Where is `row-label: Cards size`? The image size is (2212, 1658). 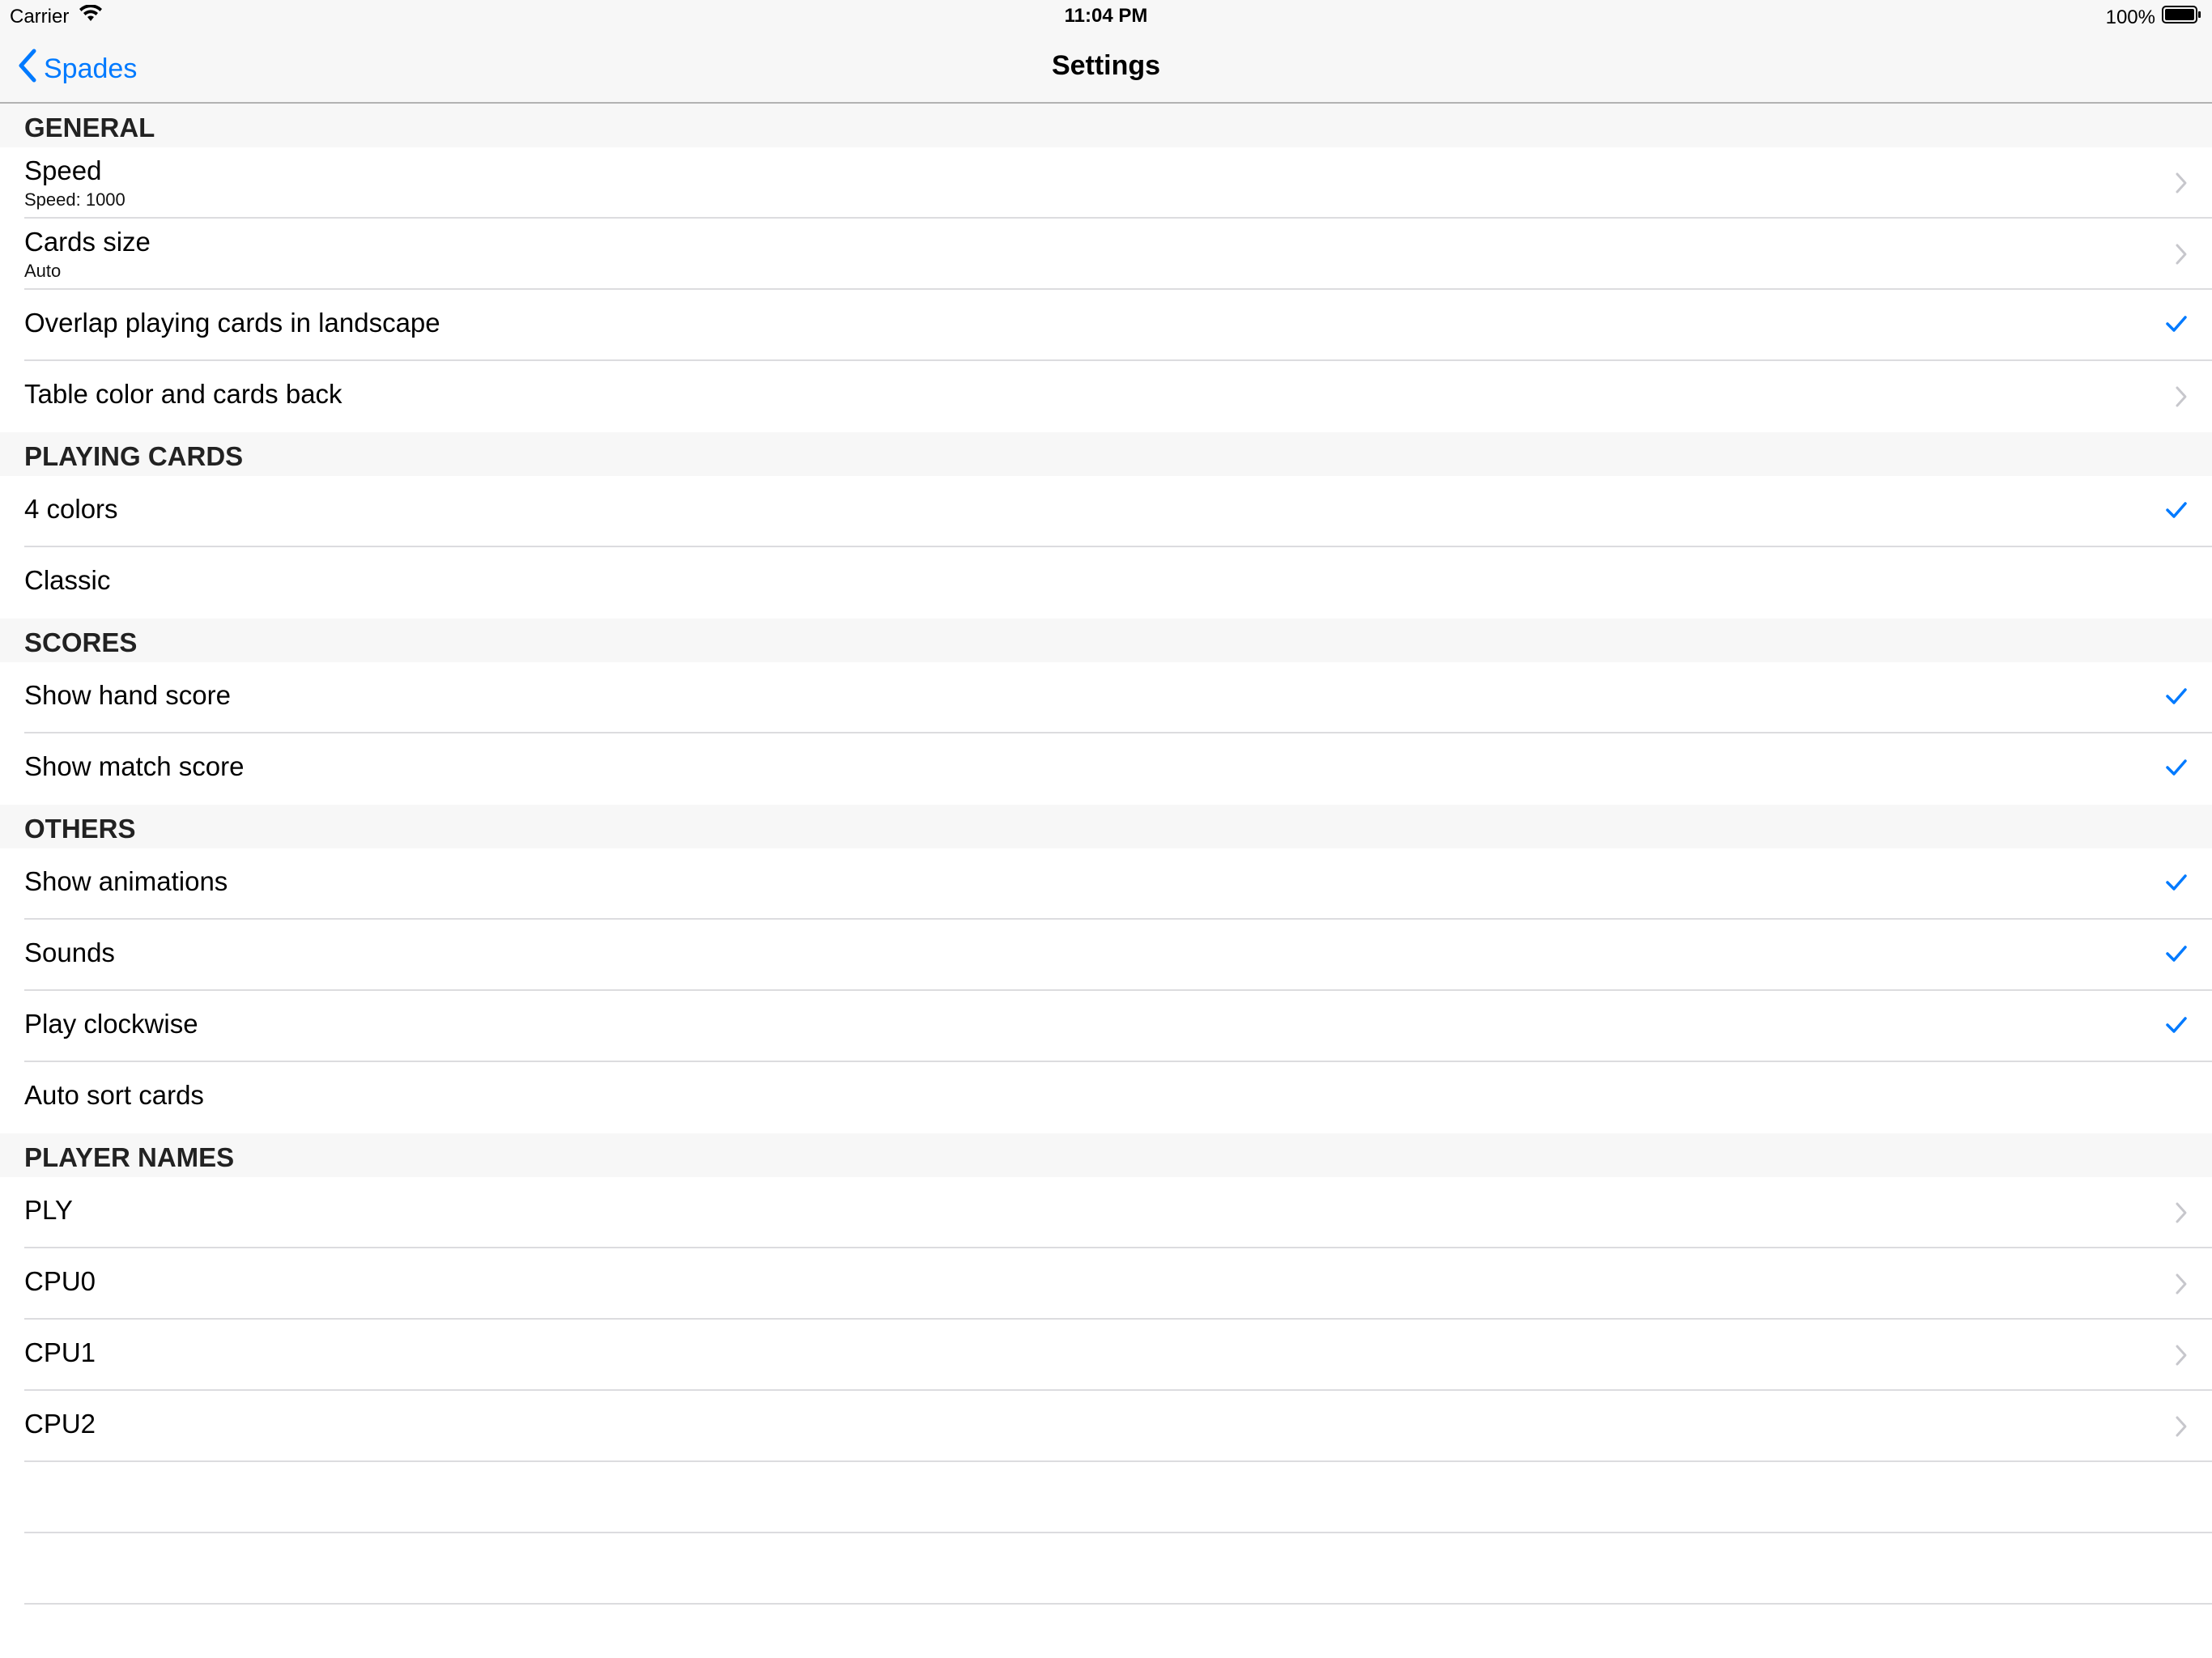
row-label: Cards size is located at coordinates (87, 242).